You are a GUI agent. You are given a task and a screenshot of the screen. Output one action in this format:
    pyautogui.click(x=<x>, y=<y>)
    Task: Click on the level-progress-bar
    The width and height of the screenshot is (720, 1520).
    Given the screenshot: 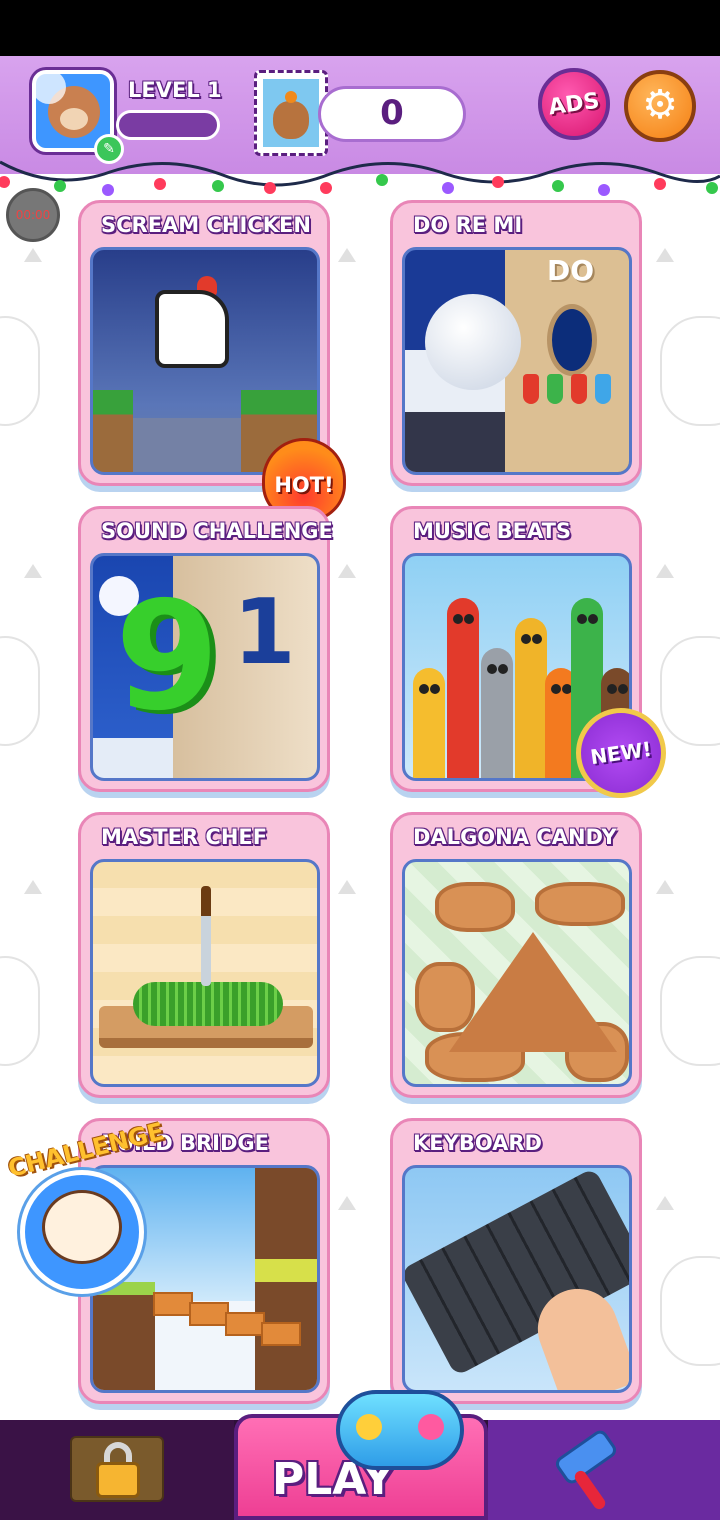 What is the action you would take?
    pyautogui.click(x=168, y=125)
    